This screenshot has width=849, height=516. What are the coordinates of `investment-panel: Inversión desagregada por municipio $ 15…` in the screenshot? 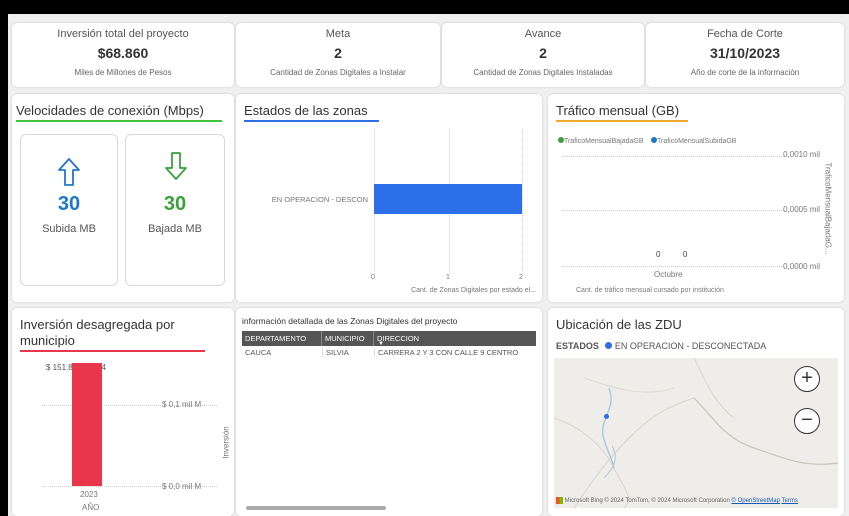 It's located at (123, 412).